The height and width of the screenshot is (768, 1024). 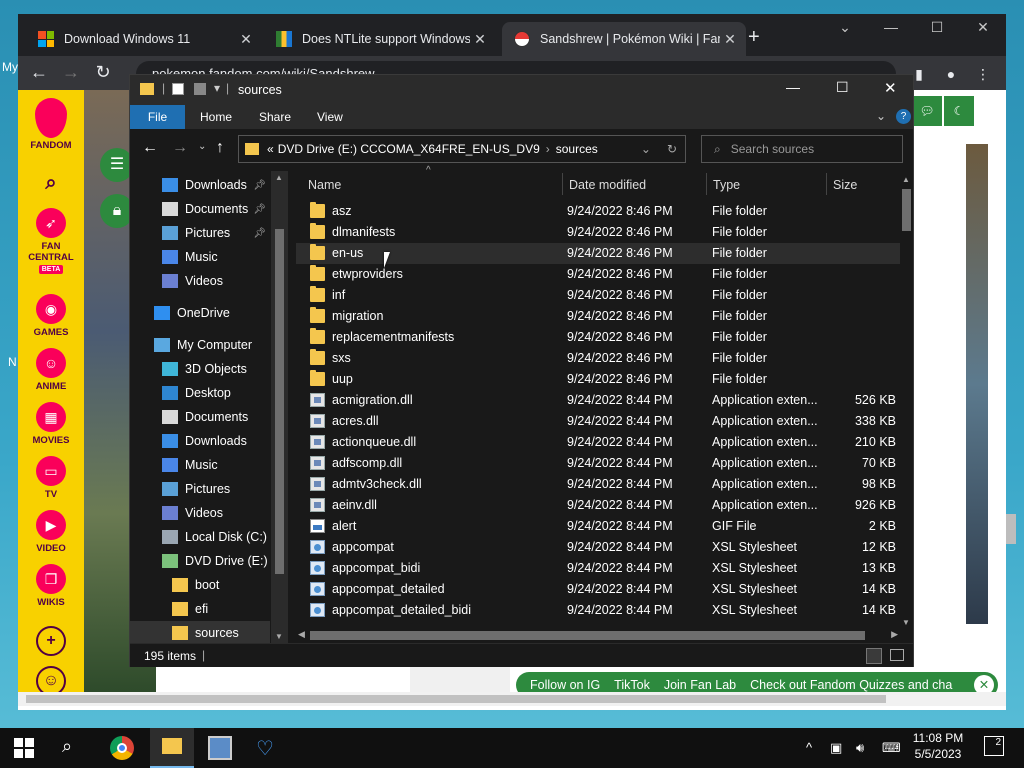 I want to click on details-view-icon, so click(x=874, y=656).